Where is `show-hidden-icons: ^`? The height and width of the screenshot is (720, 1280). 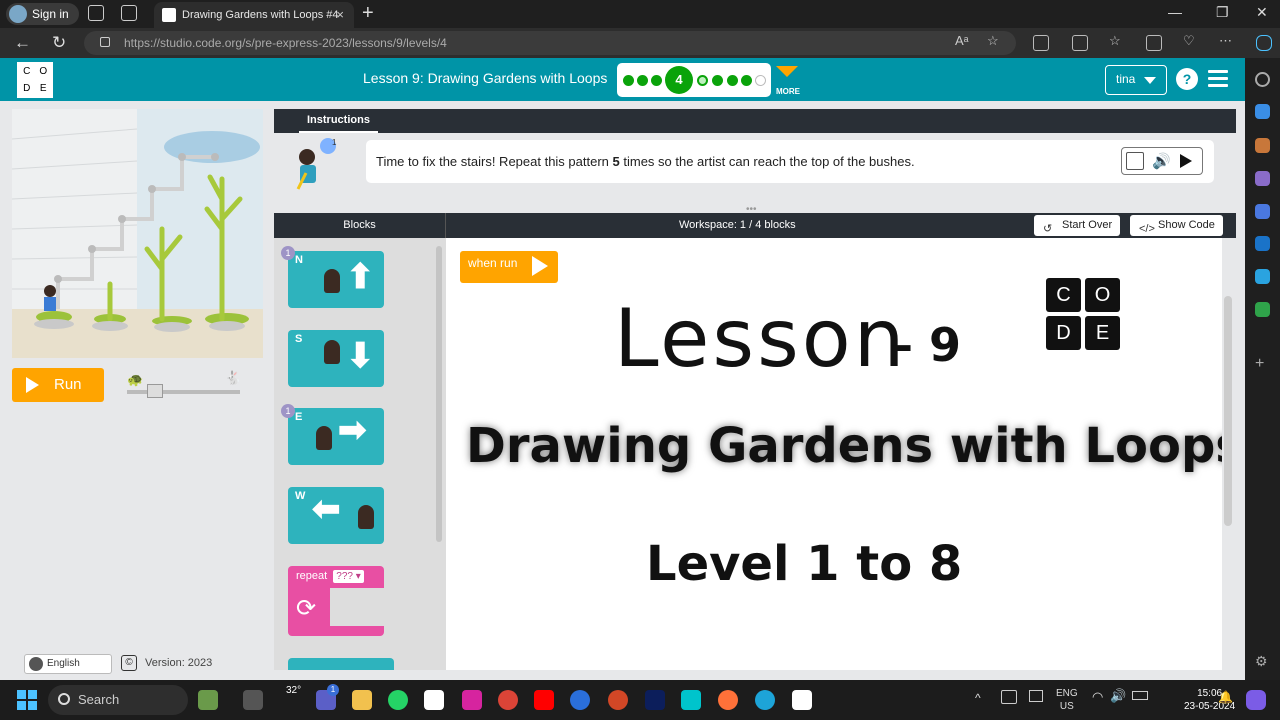
show-hidden-icons: ^ is located at coordinates (978, 698).